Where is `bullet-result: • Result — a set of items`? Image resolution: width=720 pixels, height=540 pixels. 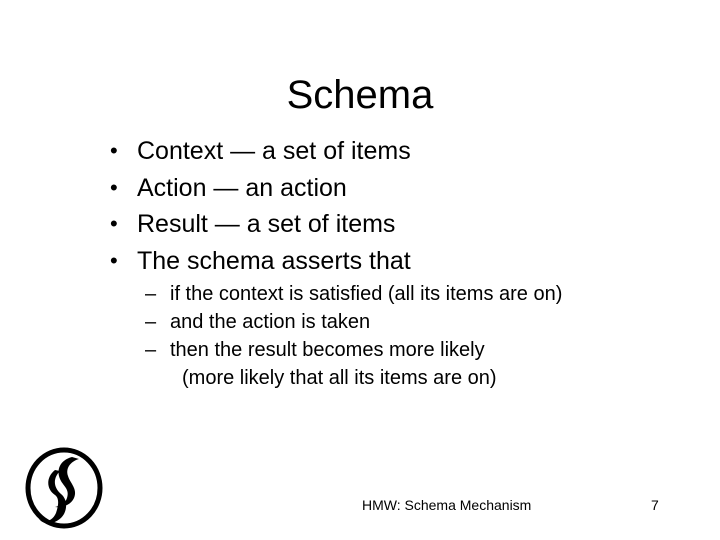
bullet-result: • Result — a set of items is located at coordinates (403, 224).